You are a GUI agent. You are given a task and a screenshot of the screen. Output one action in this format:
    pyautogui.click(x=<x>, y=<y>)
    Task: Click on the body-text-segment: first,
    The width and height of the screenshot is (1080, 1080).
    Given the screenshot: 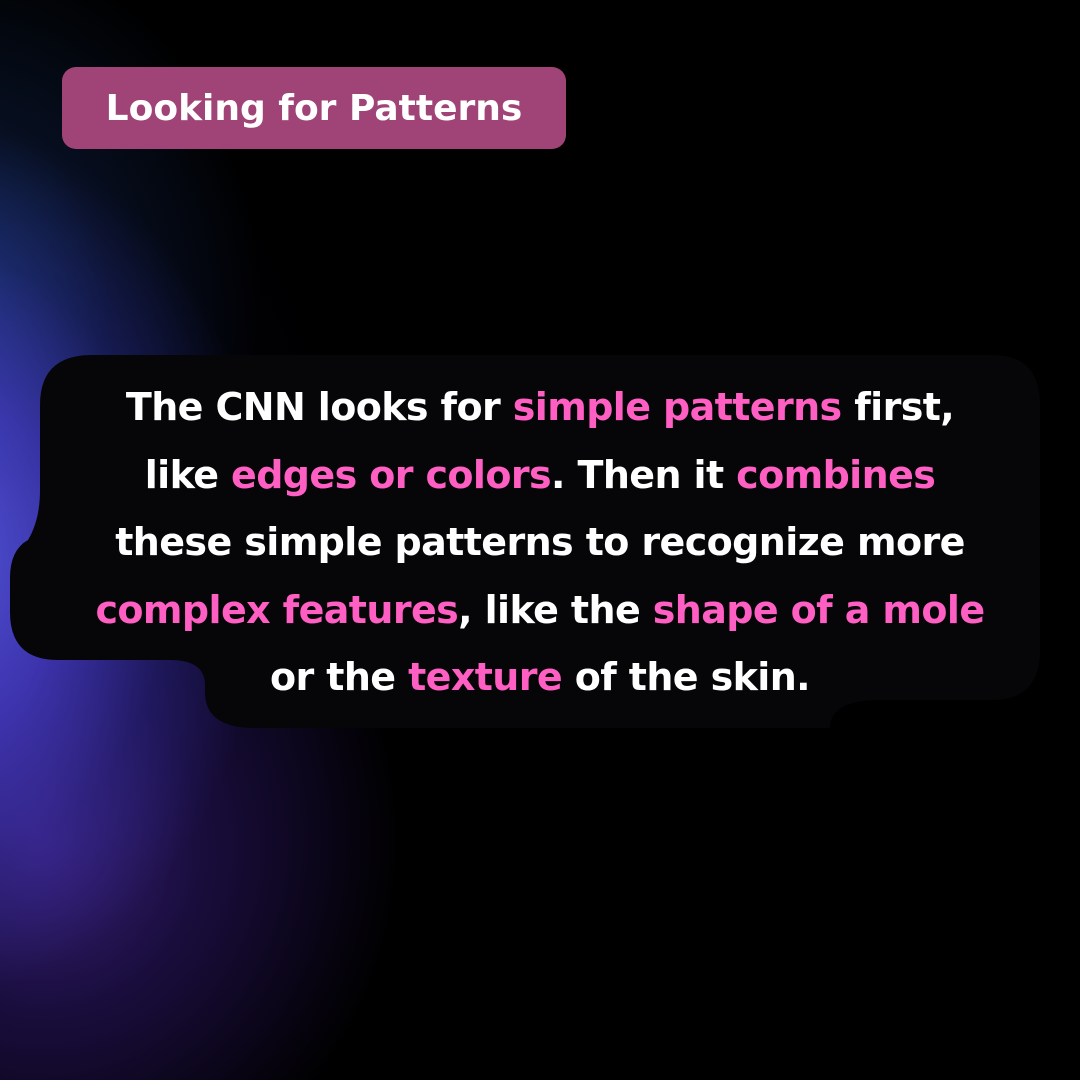 What is the action you would take?
    pyautogui.click(x=898, y=407)
    